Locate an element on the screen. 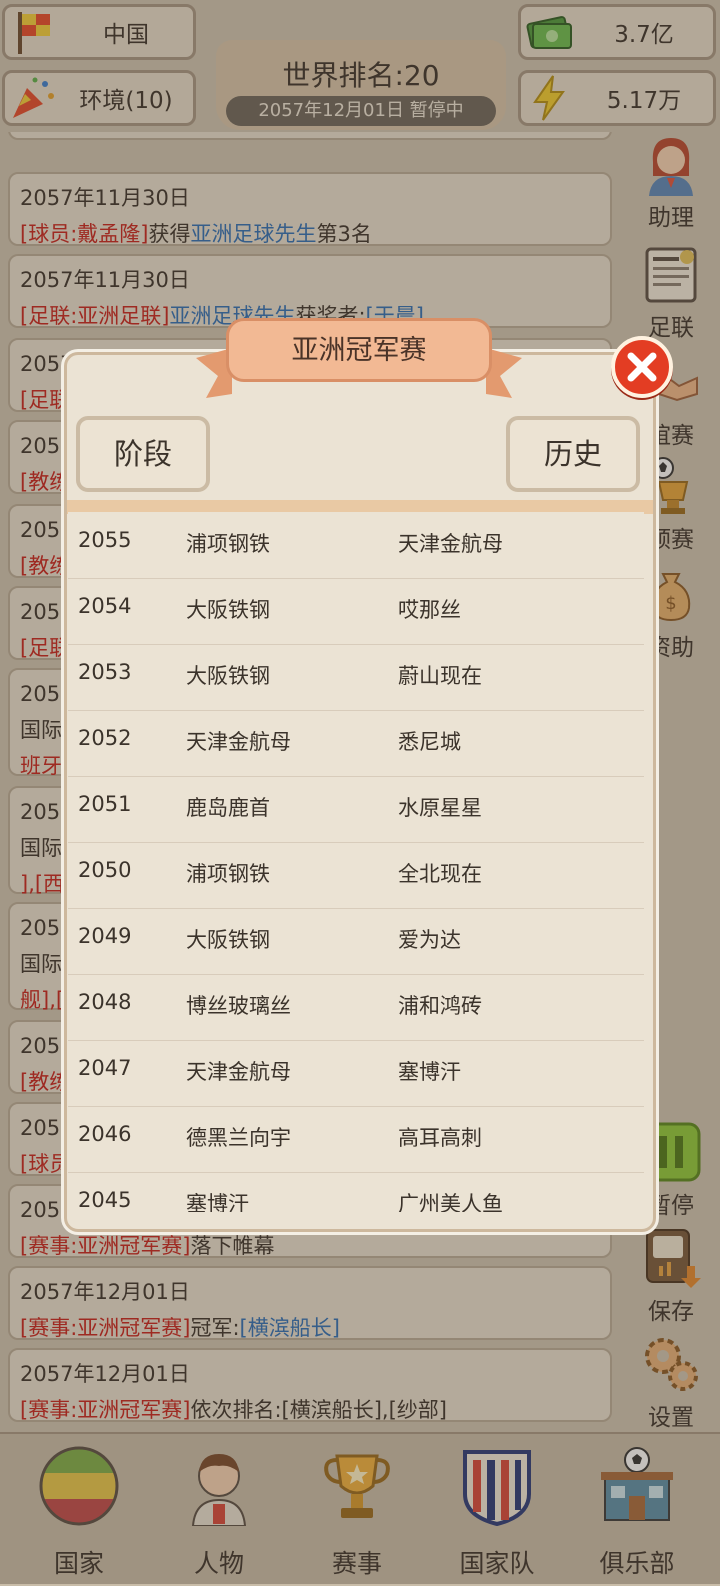  champion-name: 德黑兰向宇 is located at coordinates (238, 1138).